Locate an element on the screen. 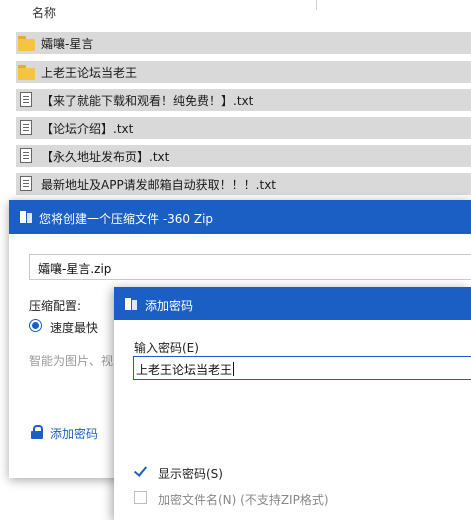 This screenshot has width=471, height=520. compression-config-label: 压缩配置: is located at coordinates (55, 306).